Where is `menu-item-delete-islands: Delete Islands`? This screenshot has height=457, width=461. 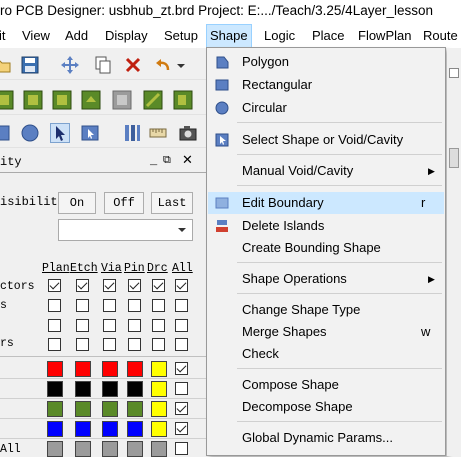 menu-item-delete-islands: Delete Islands is located at coordinates (326, 226).